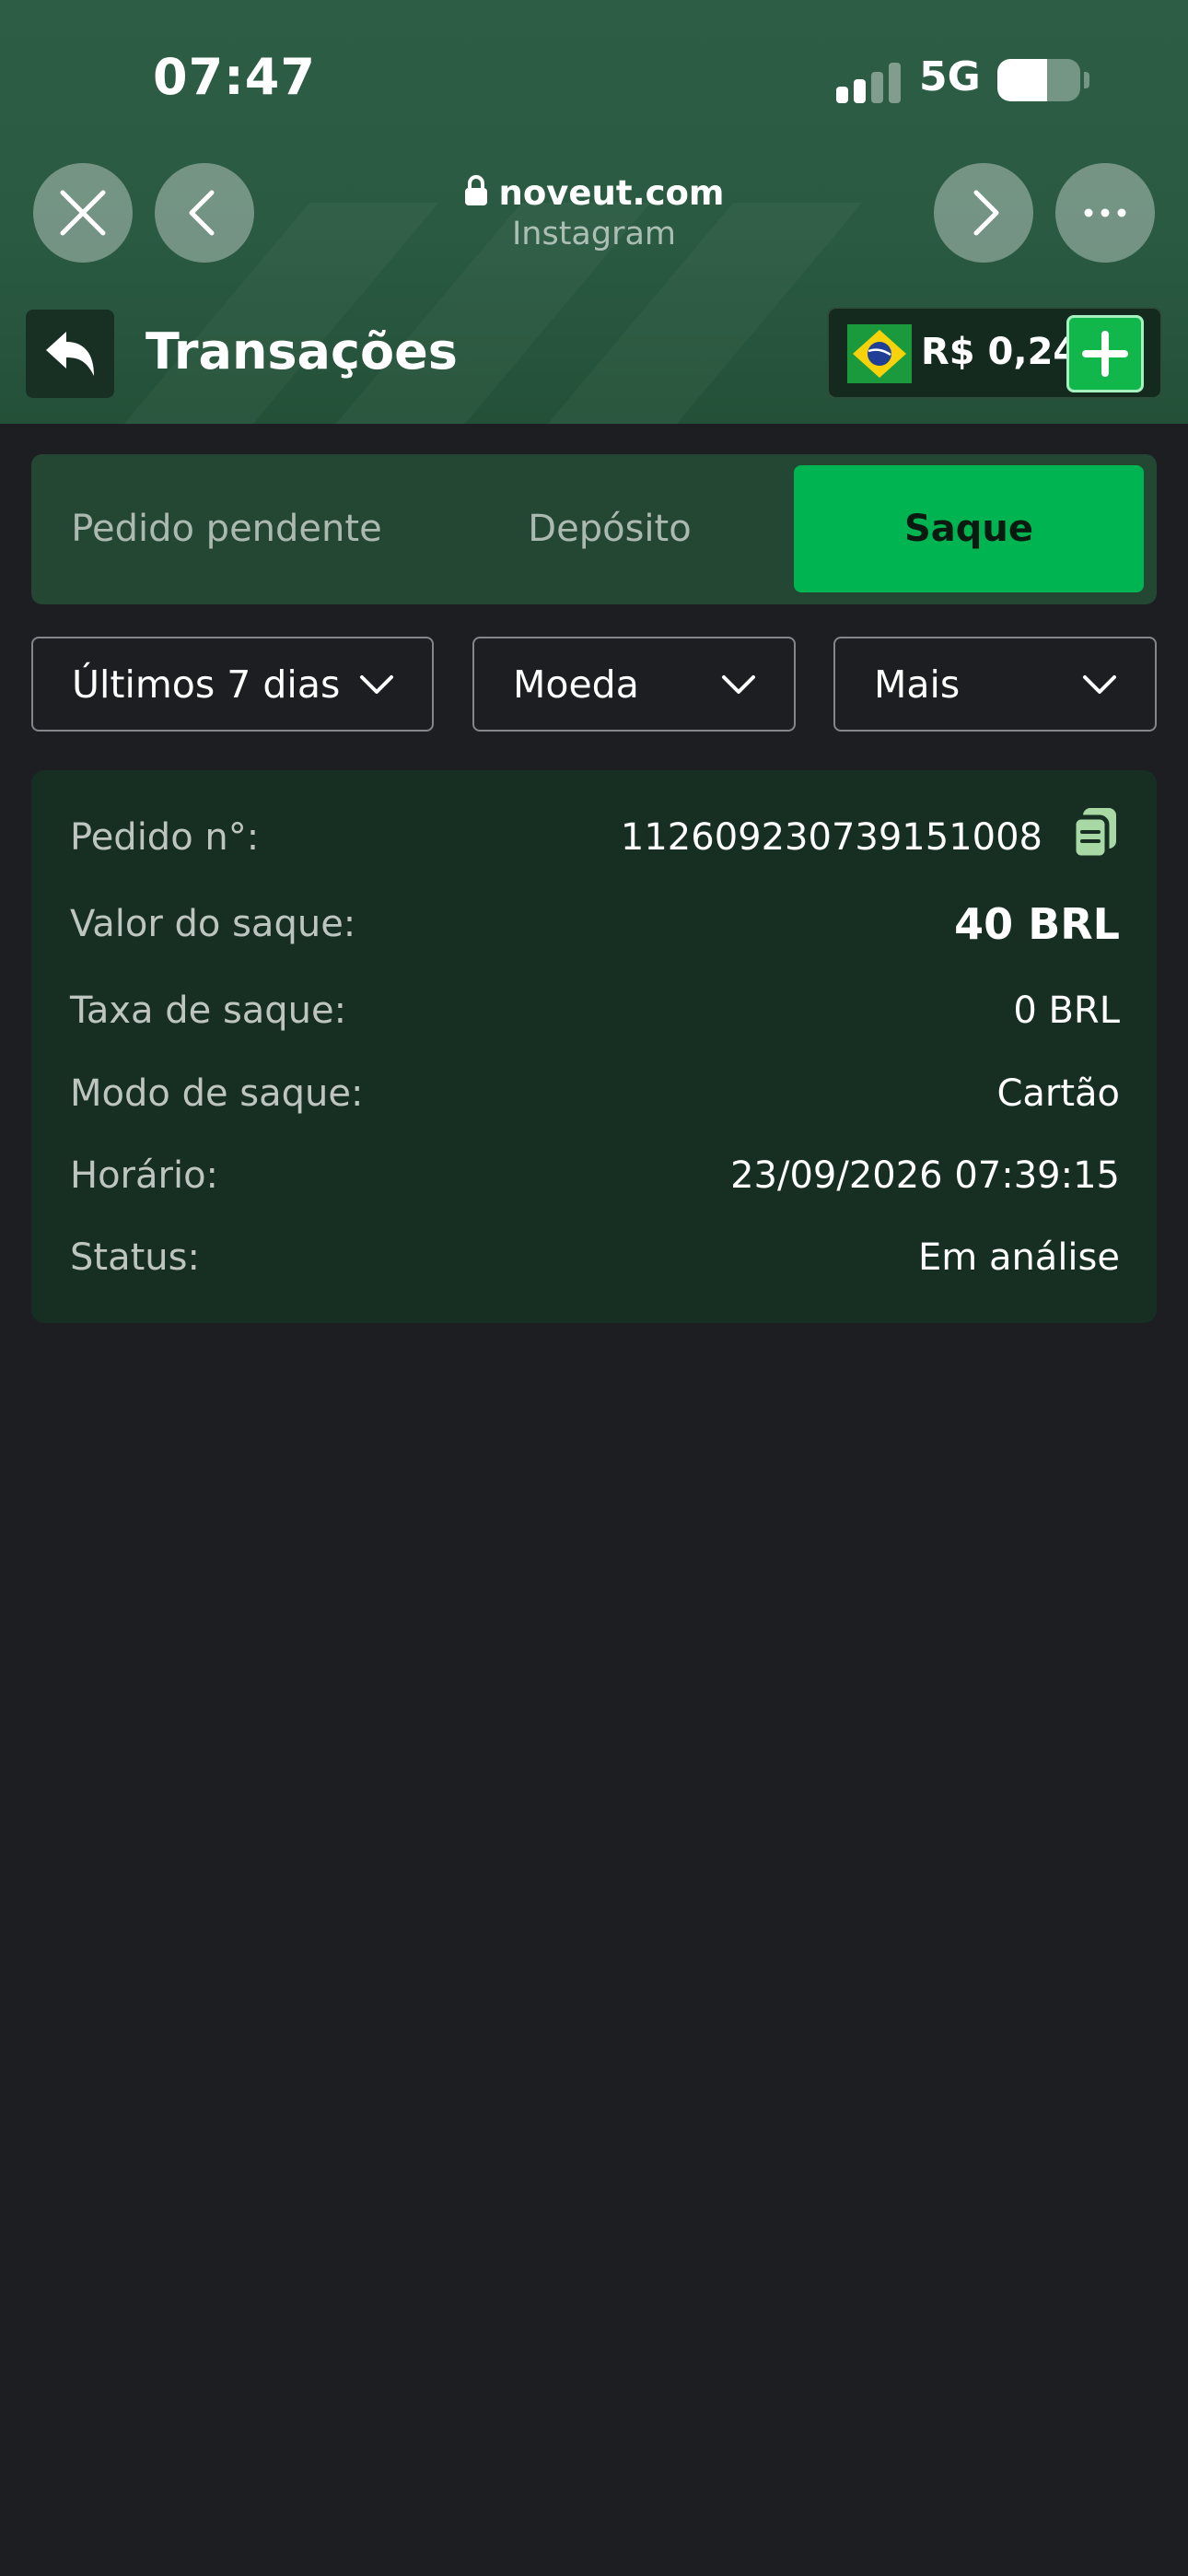 The height and width of the screenshot is (2576, 1188). What do you see at coordinates (925, 1175) in the screenshot?
I see `time-value: 23/09/2026 07:39:15` at bounding box center [925, 1175].